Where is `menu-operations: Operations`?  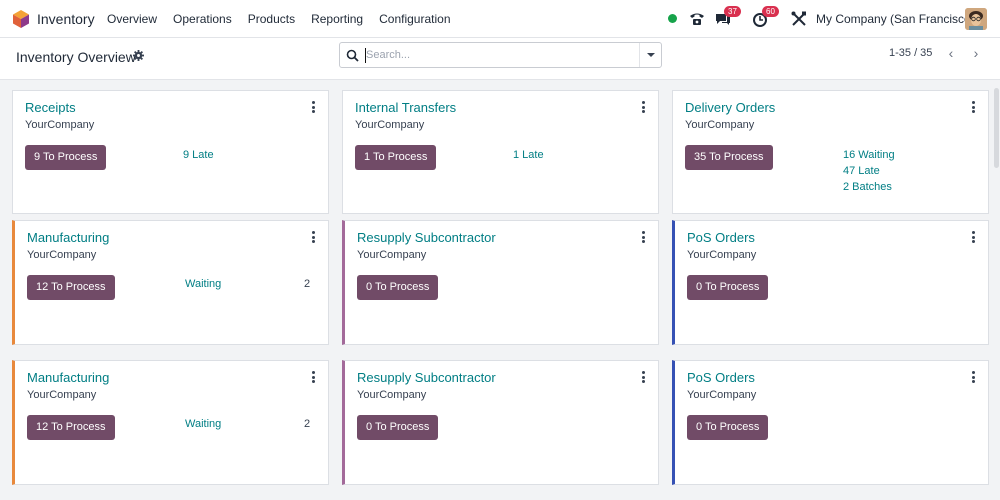 menu-operations: Operations is located at coordinates (202, 19).